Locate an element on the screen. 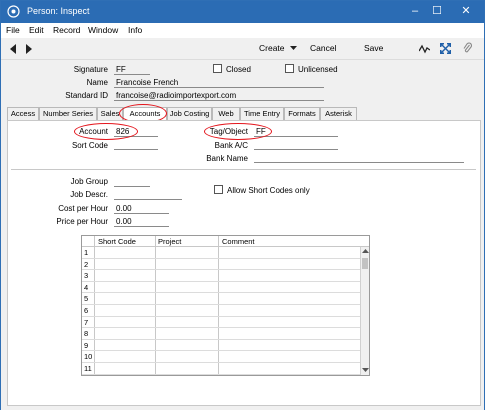 Image resolution: width=485 pixels, height=410 pixels. sort-code-field is located at coordinates (136, 149).